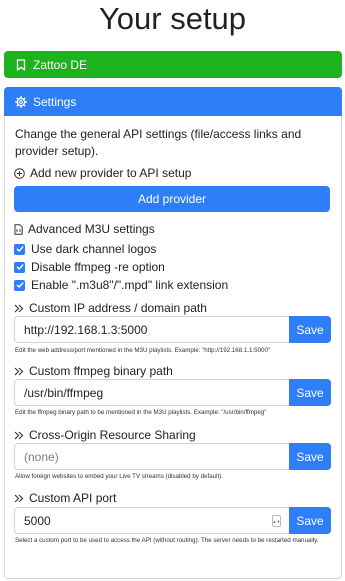 The width and height of the screenshot is (345, 581). What do you see at coordinates (151, 392) in the screenshot?
I see `ffmpeg-path-input: /usr/bin/ffmpeg` at bounding box center [151, 392].